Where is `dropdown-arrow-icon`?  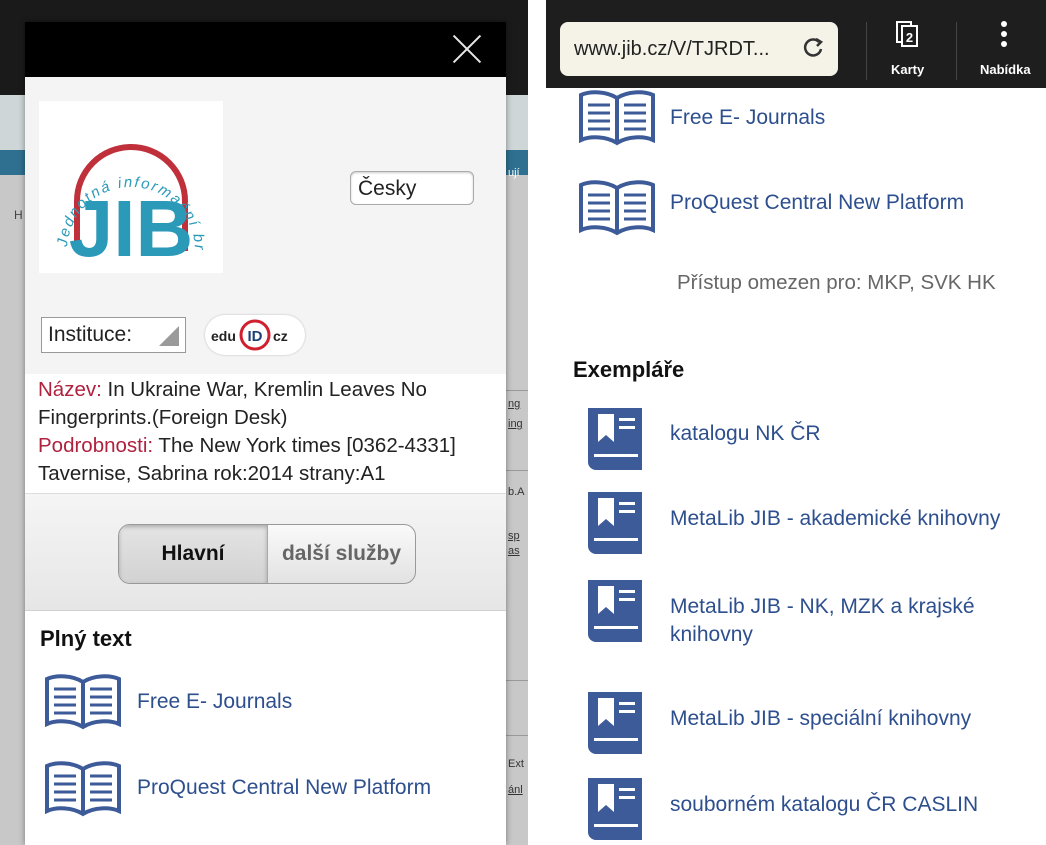
dropdown-arrow-icon is located at coordinates (169, 336).